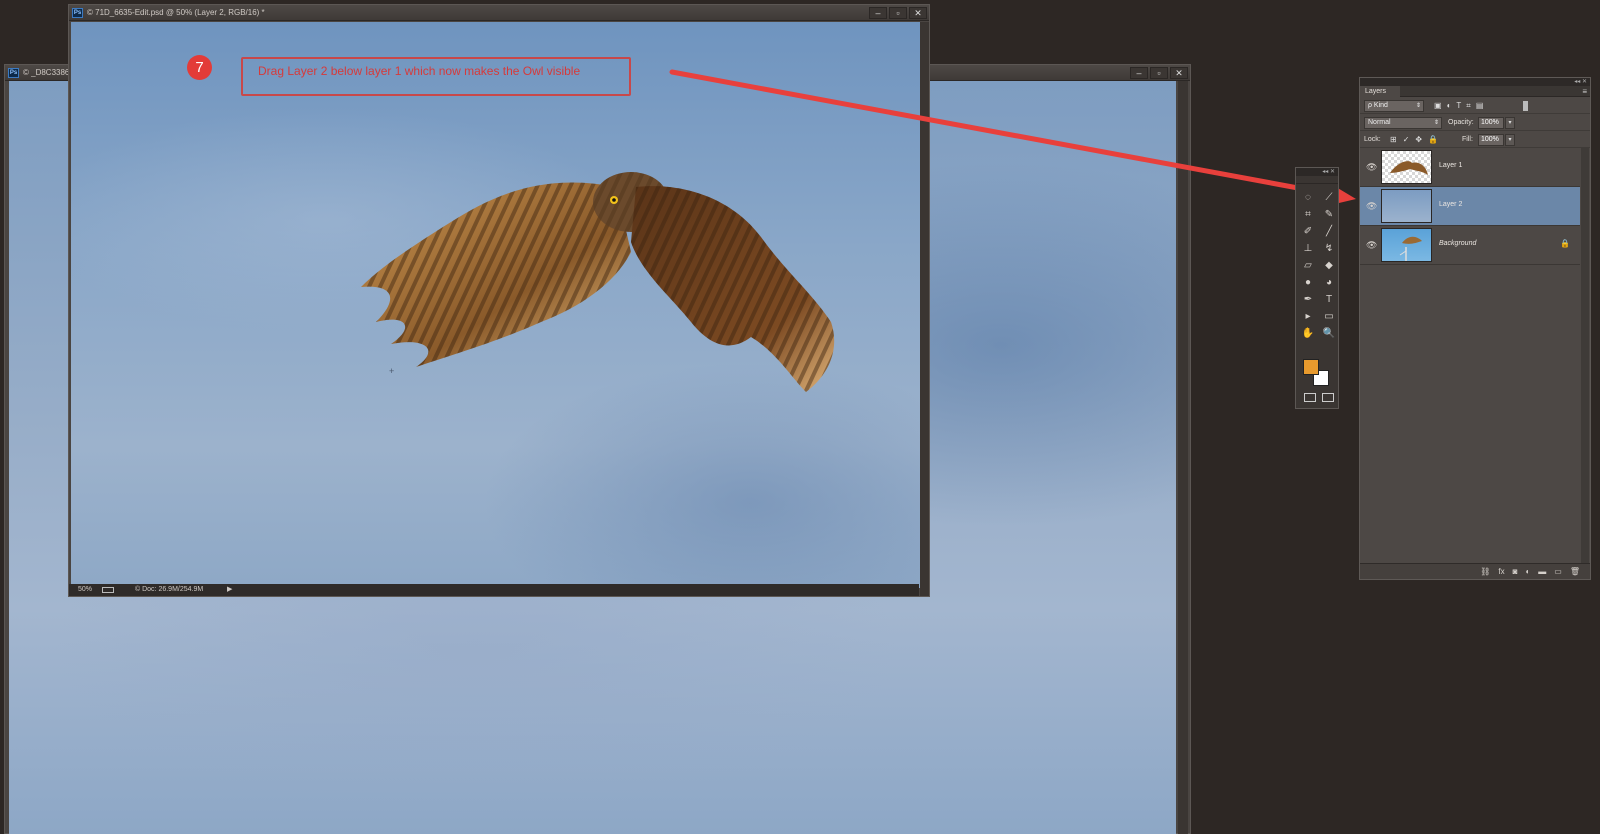  What do you see at coordinates (1575, 572) in the screenshot?
I see `trash-icon: 🗑` at bounding box center [1575, 572].